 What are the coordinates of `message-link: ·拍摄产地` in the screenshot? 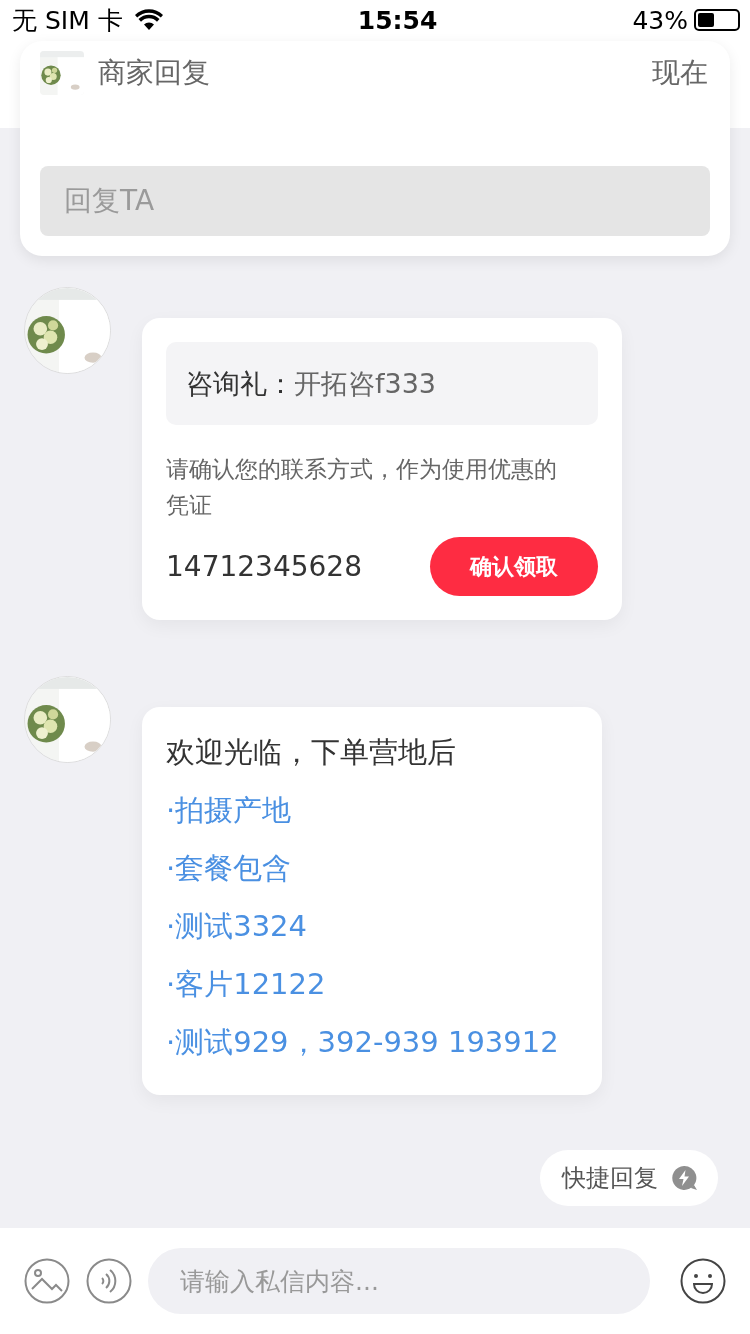 It's located at (372, 810).